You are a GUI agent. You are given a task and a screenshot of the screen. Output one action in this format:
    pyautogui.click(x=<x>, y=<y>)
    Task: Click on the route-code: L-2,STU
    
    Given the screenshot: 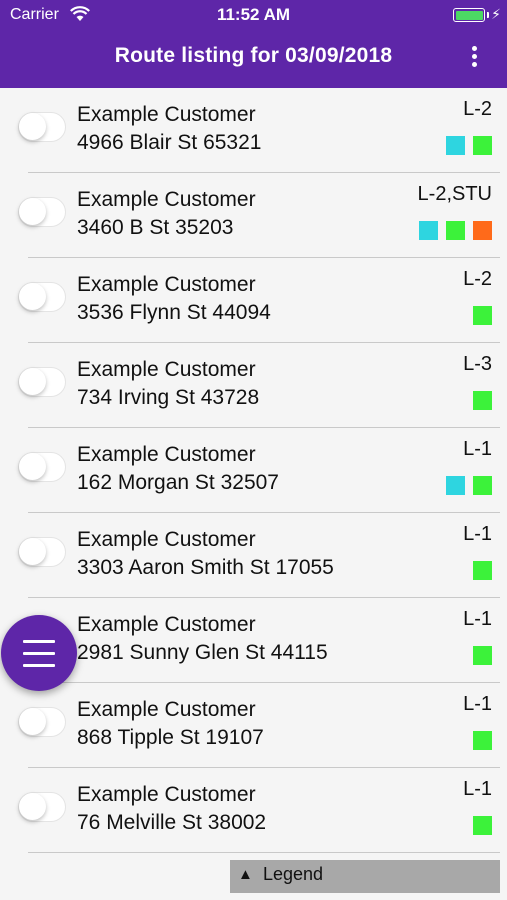 What is the action you would take?
    pyautogui.click(x=454, y=194)
    